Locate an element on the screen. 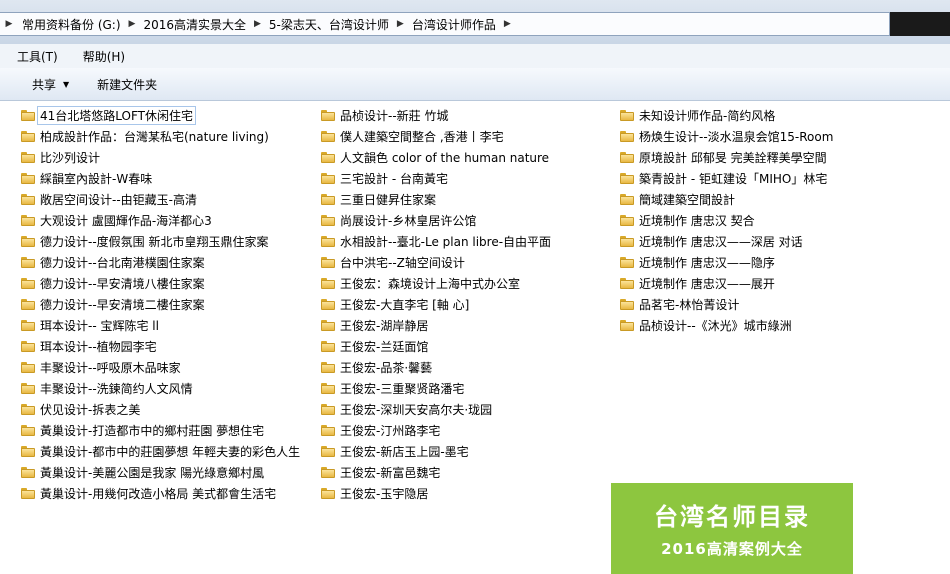  folder-item: 珥本设计--植物园李宅 is located at coordinates (160, 346).